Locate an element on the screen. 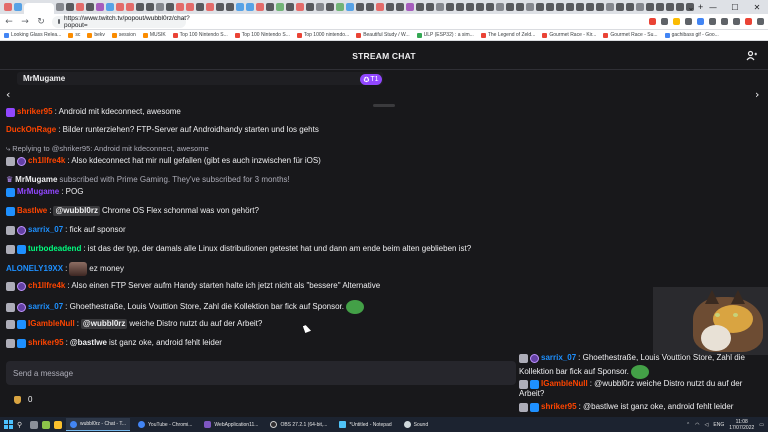 This screenshot has width=768, height=432. close-icon: ✕ is located at coordinates (757, 7).